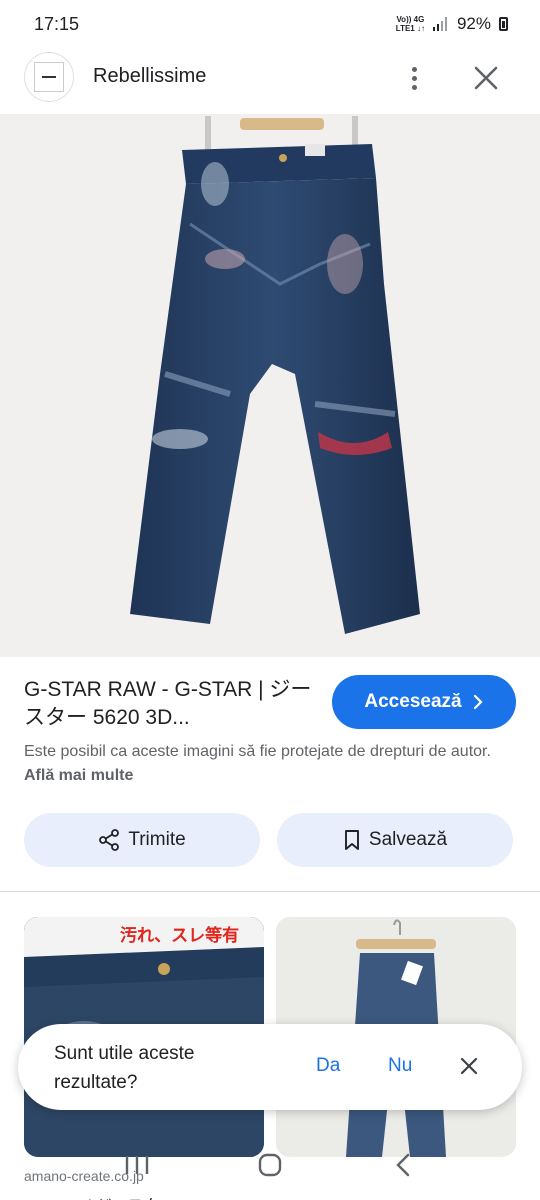  I want to click on visit-button: Accesează, so click(424, 702).